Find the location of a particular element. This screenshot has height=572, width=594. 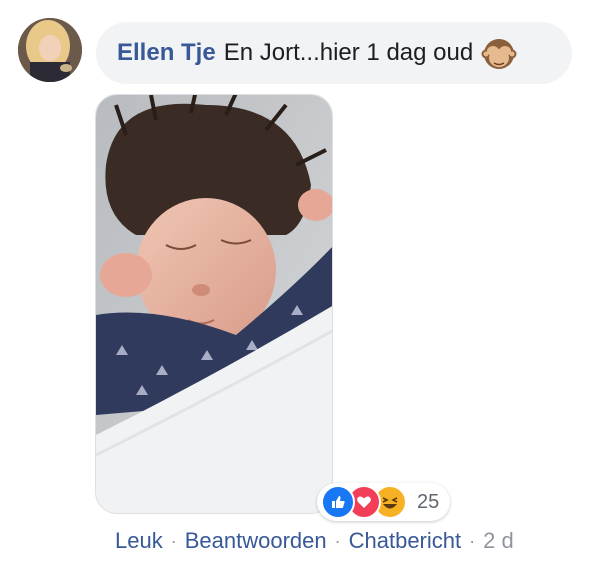

comment-text: En Jort...hier 1 dag oud is located at coordinates (348, 52).